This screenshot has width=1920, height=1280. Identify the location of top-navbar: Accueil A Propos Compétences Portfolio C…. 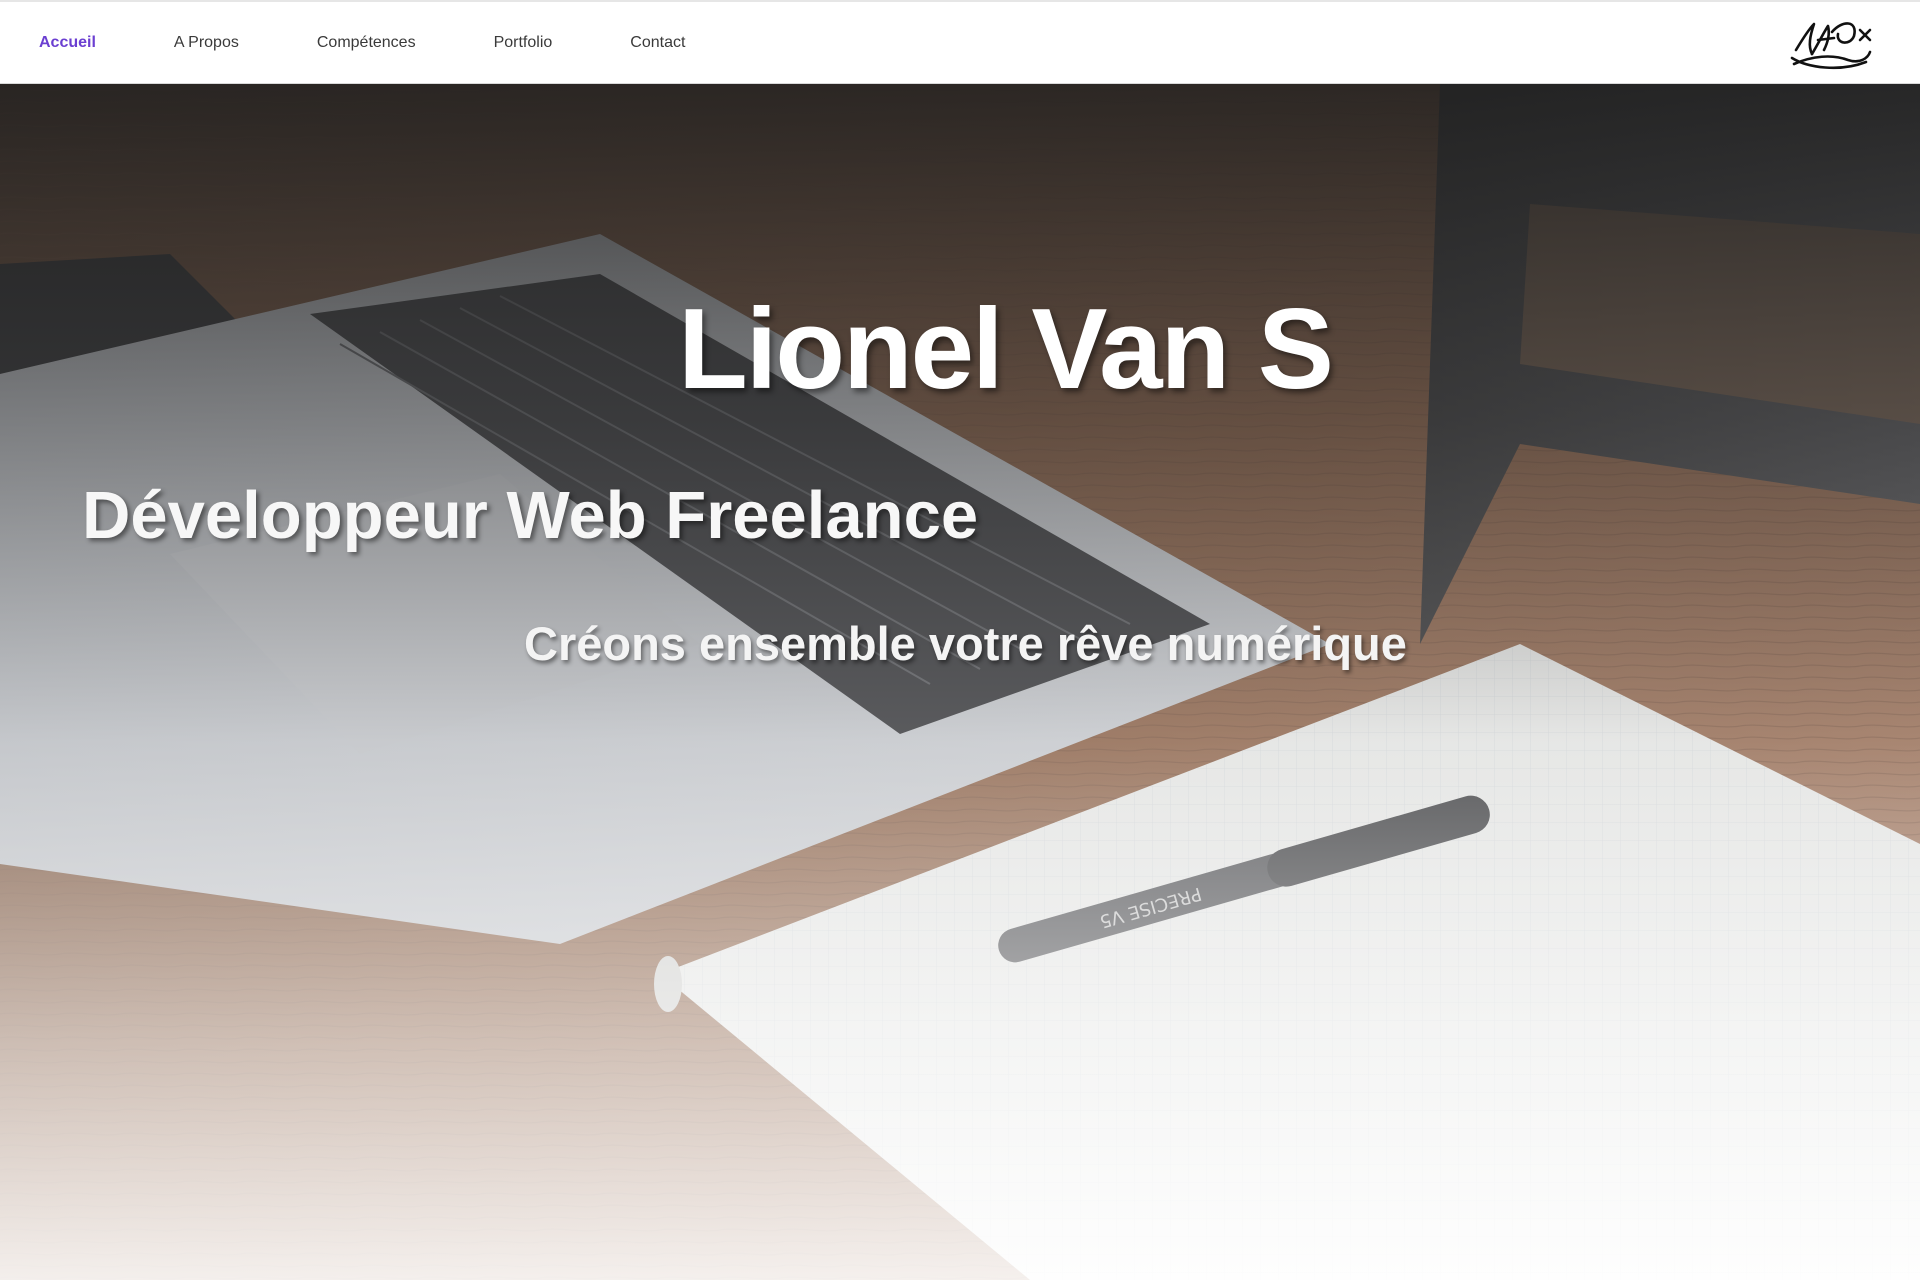
(960, 42).